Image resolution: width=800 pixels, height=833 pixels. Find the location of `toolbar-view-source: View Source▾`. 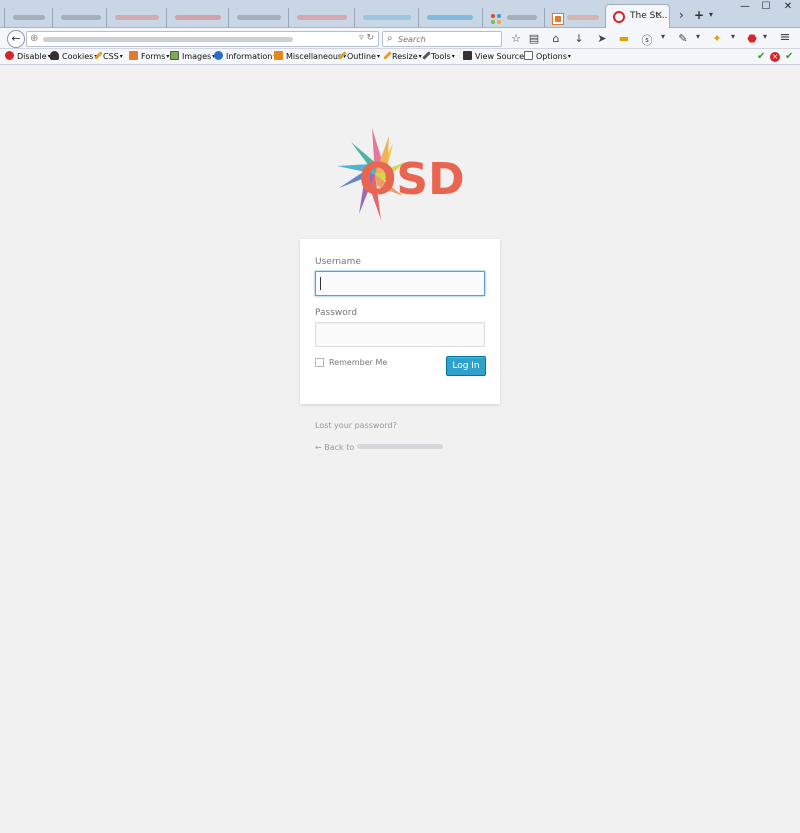

toolbar-view-source: View Source▾ is located at coordinates (495, 56).